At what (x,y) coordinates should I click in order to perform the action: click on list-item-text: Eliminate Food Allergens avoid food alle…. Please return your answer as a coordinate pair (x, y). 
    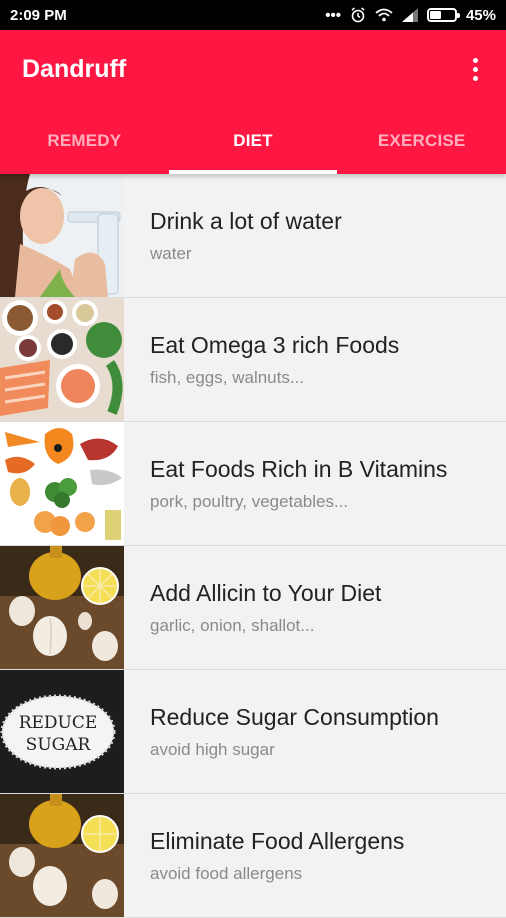
    Looking at the image, I should click on (264, 855).